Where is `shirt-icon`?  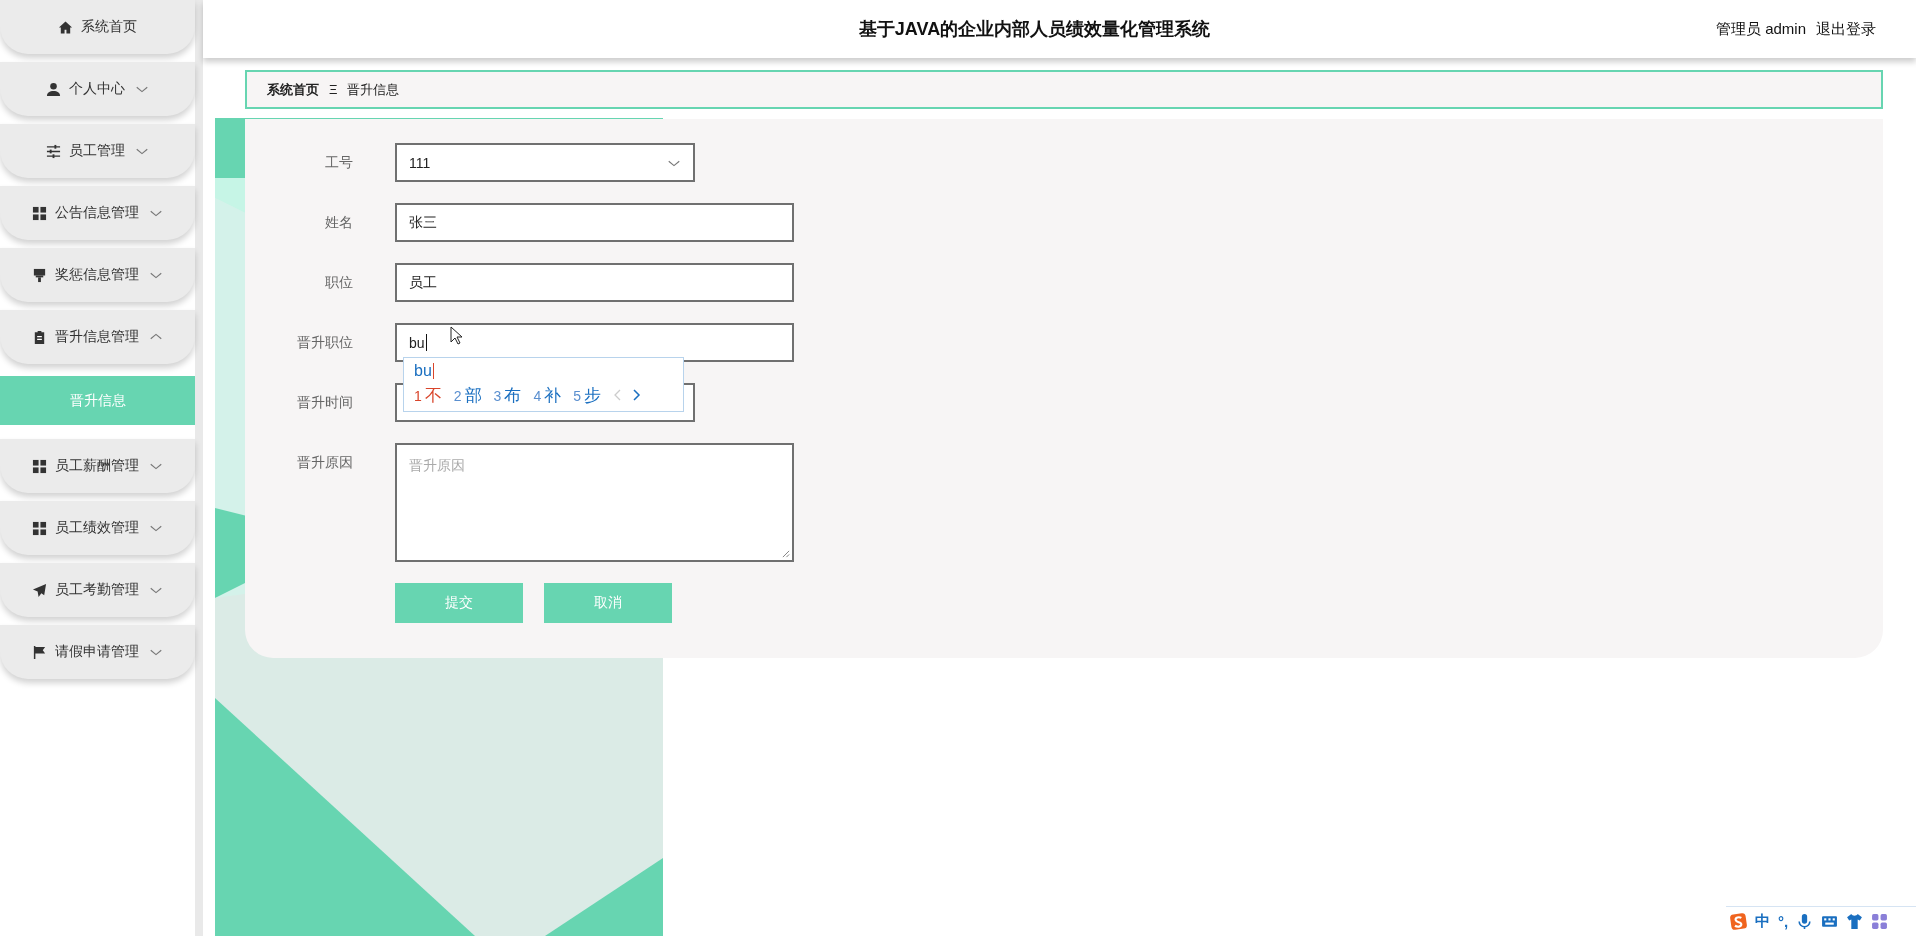 shirt-icon is located at coordinates (1855, 921).